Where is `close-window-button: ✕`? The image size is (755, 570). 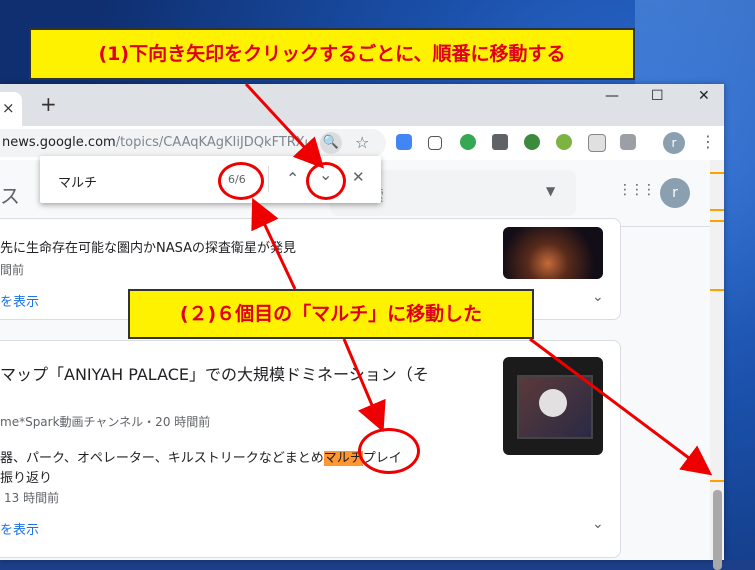
close-window-button: ✕ is located at coordinates (704, 96).